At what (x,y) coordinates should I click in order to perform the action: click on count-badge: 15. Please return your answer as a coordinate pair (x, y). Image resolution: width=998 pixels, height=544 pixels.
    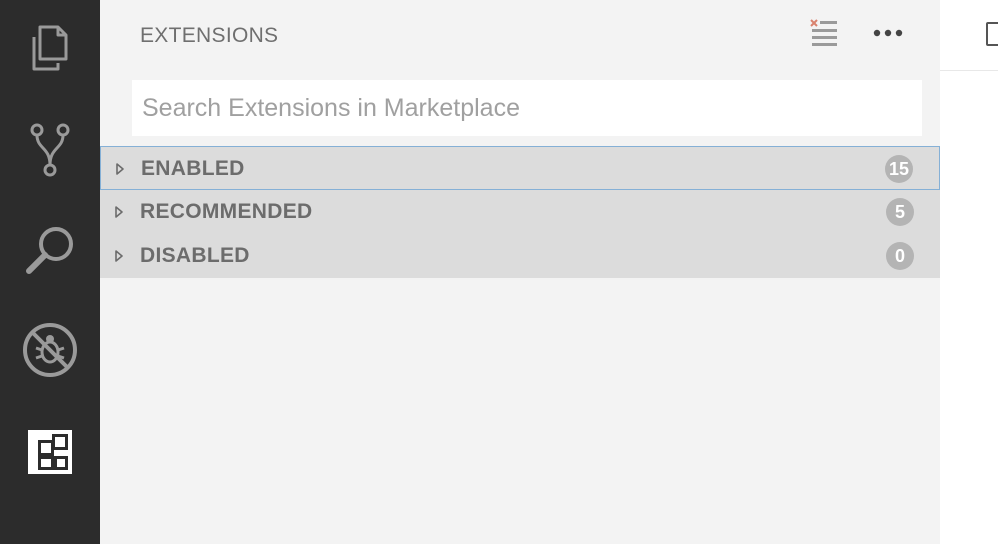
    Looking at the image, I should click on (898, 169).